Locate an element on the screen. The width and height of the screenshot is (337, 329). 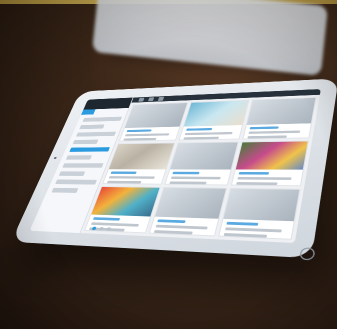
camera-dot is located at coordinates (55, 158).